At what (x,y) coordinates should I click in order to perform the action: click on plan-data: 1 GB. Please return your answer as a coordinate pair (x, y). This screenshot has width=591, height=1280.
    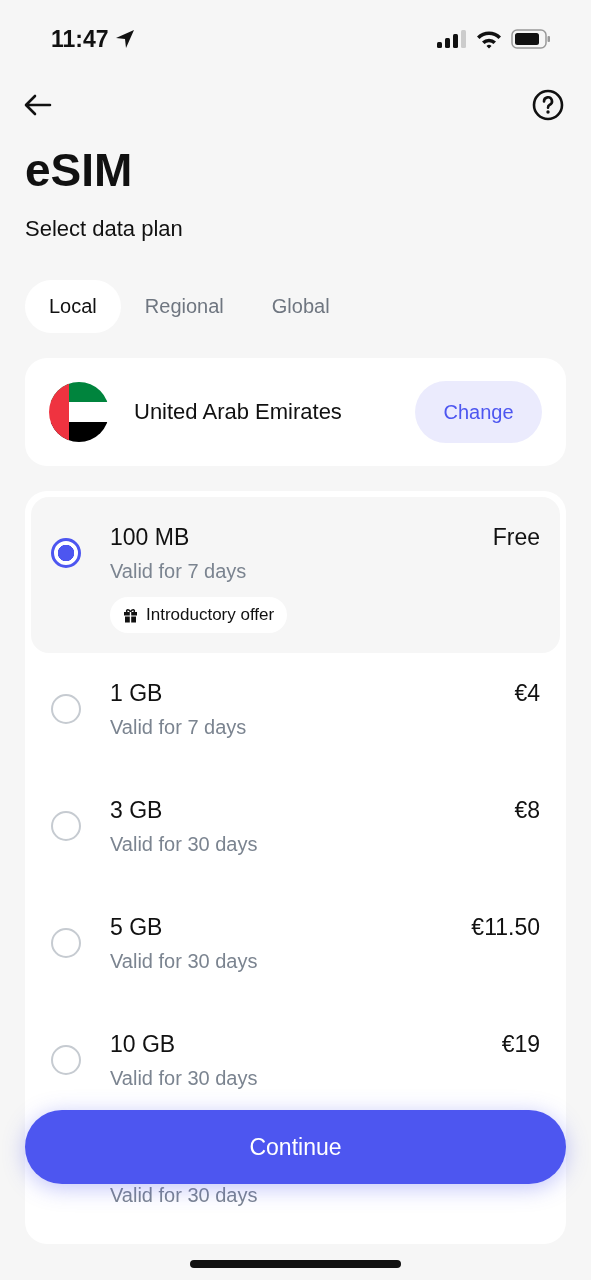
    Looking at the image, I should click on (136, 693).